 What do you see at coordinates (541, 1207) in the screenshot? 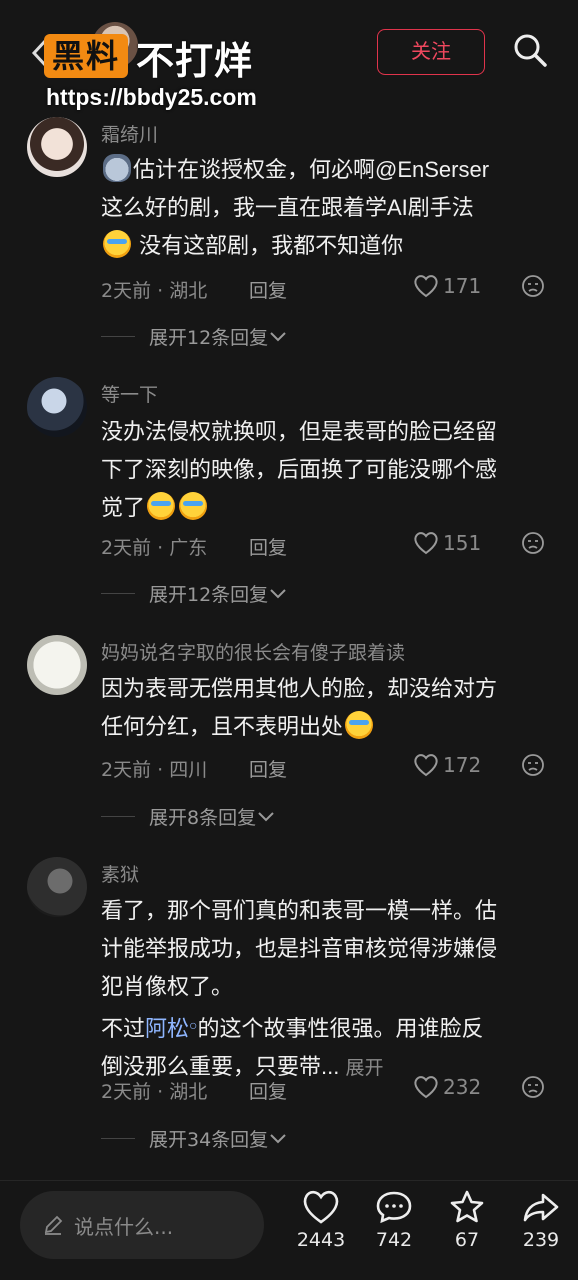
I see `share-arrow-icon` at bounding box center [541, 1207].